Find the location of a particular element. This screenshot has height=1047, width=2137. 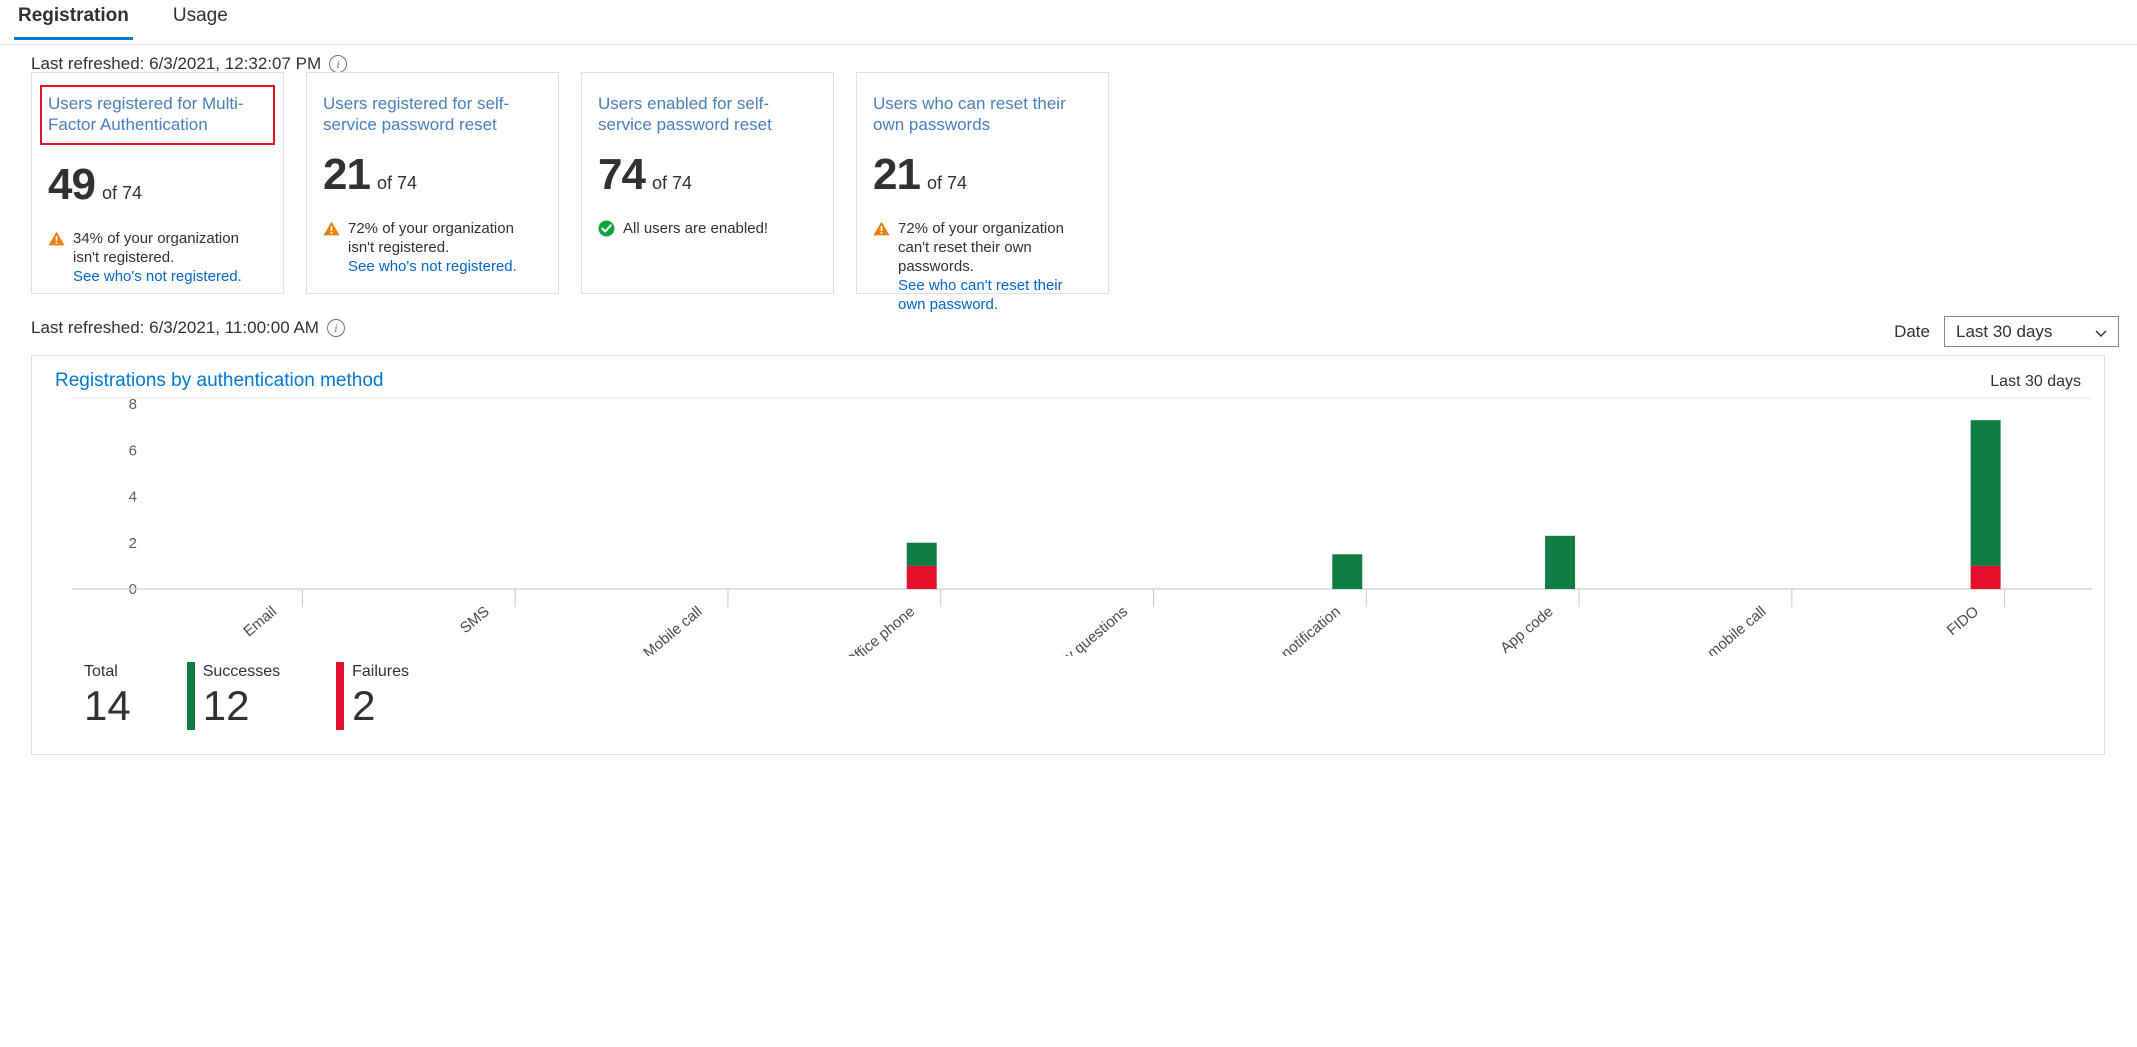

card-2-status-link: See who's not registered. is located at coordinates (432, 266).